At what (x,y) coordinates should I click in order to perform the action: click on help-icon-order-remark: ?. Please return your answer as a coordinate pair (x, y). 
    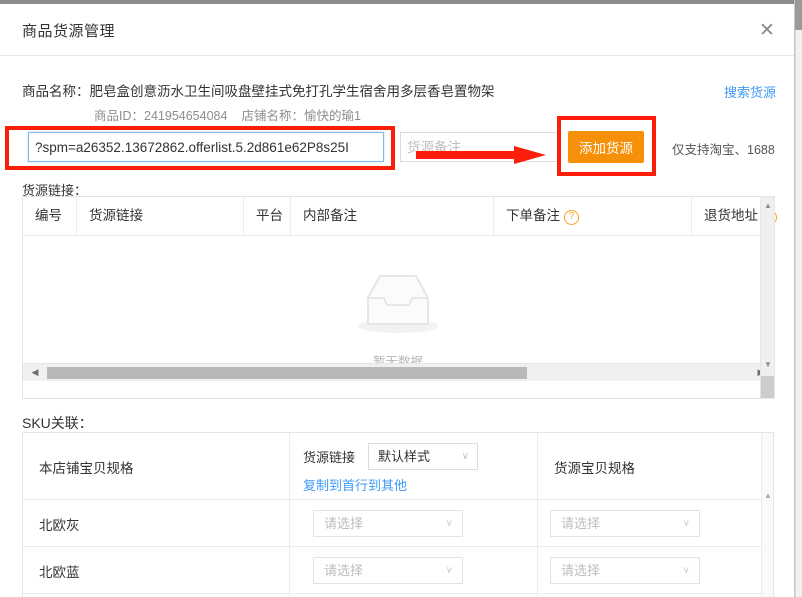
    Looking at the image, I should click on (571, 217).